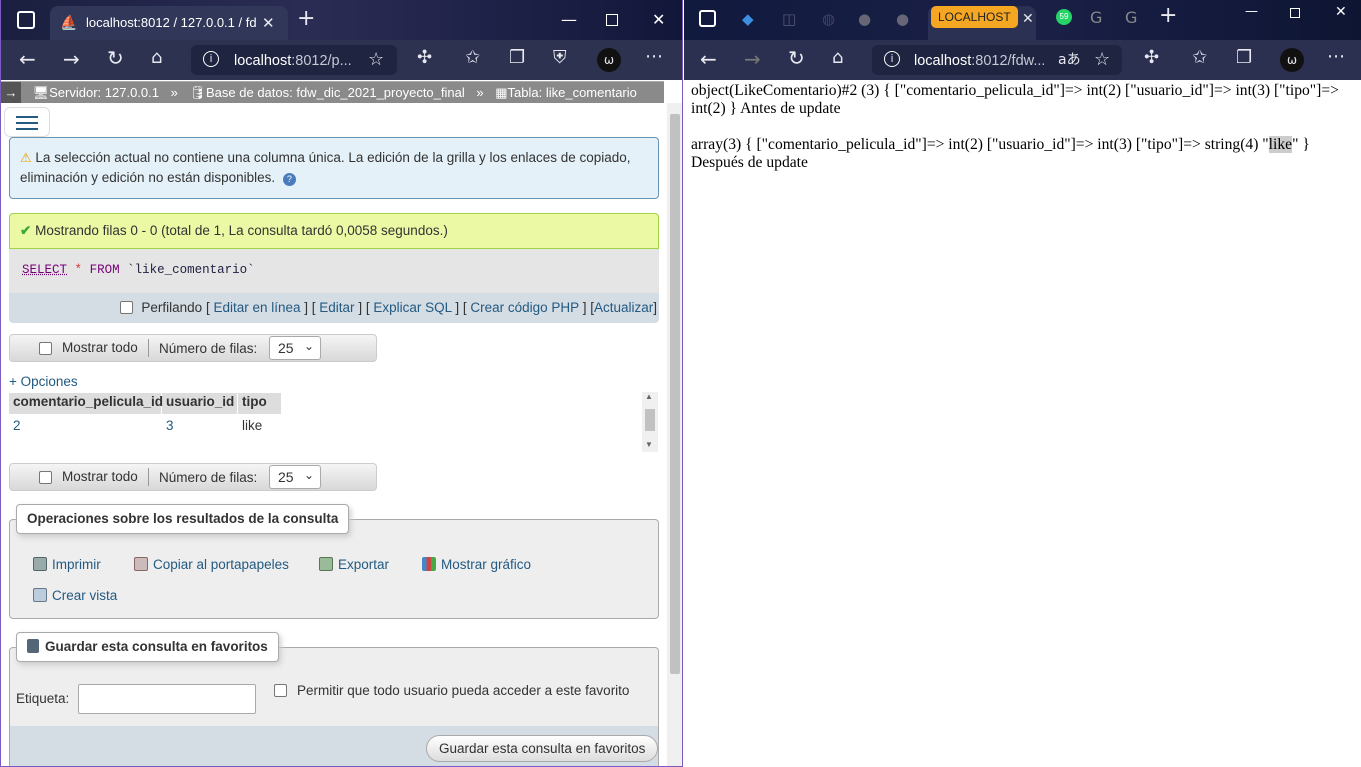 The image size is (1361, 767). What do you see at coordinates (256, 307) in the screenshot?
I see `edit-inline-link: Editar en línea` at bounding box center [256, 307].